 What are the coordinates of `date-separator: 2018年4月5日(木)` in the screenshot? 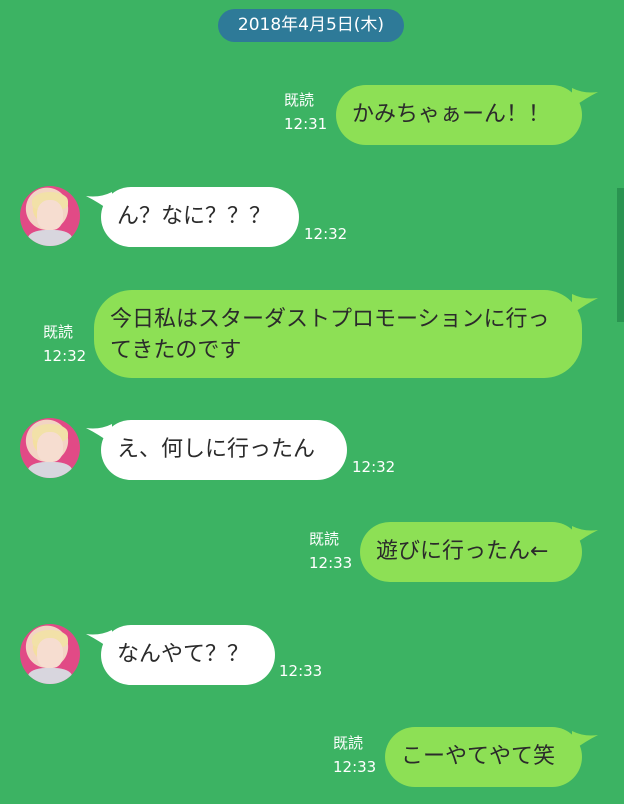 It's located at (311, 25).